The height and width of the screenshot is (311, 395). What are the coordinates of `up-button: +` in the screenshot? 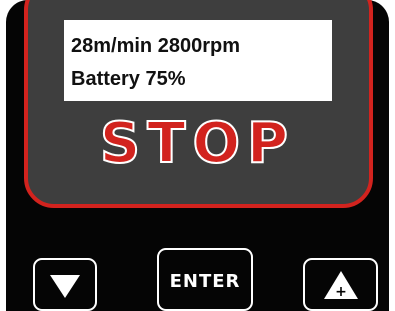 It's located at (340, 284).